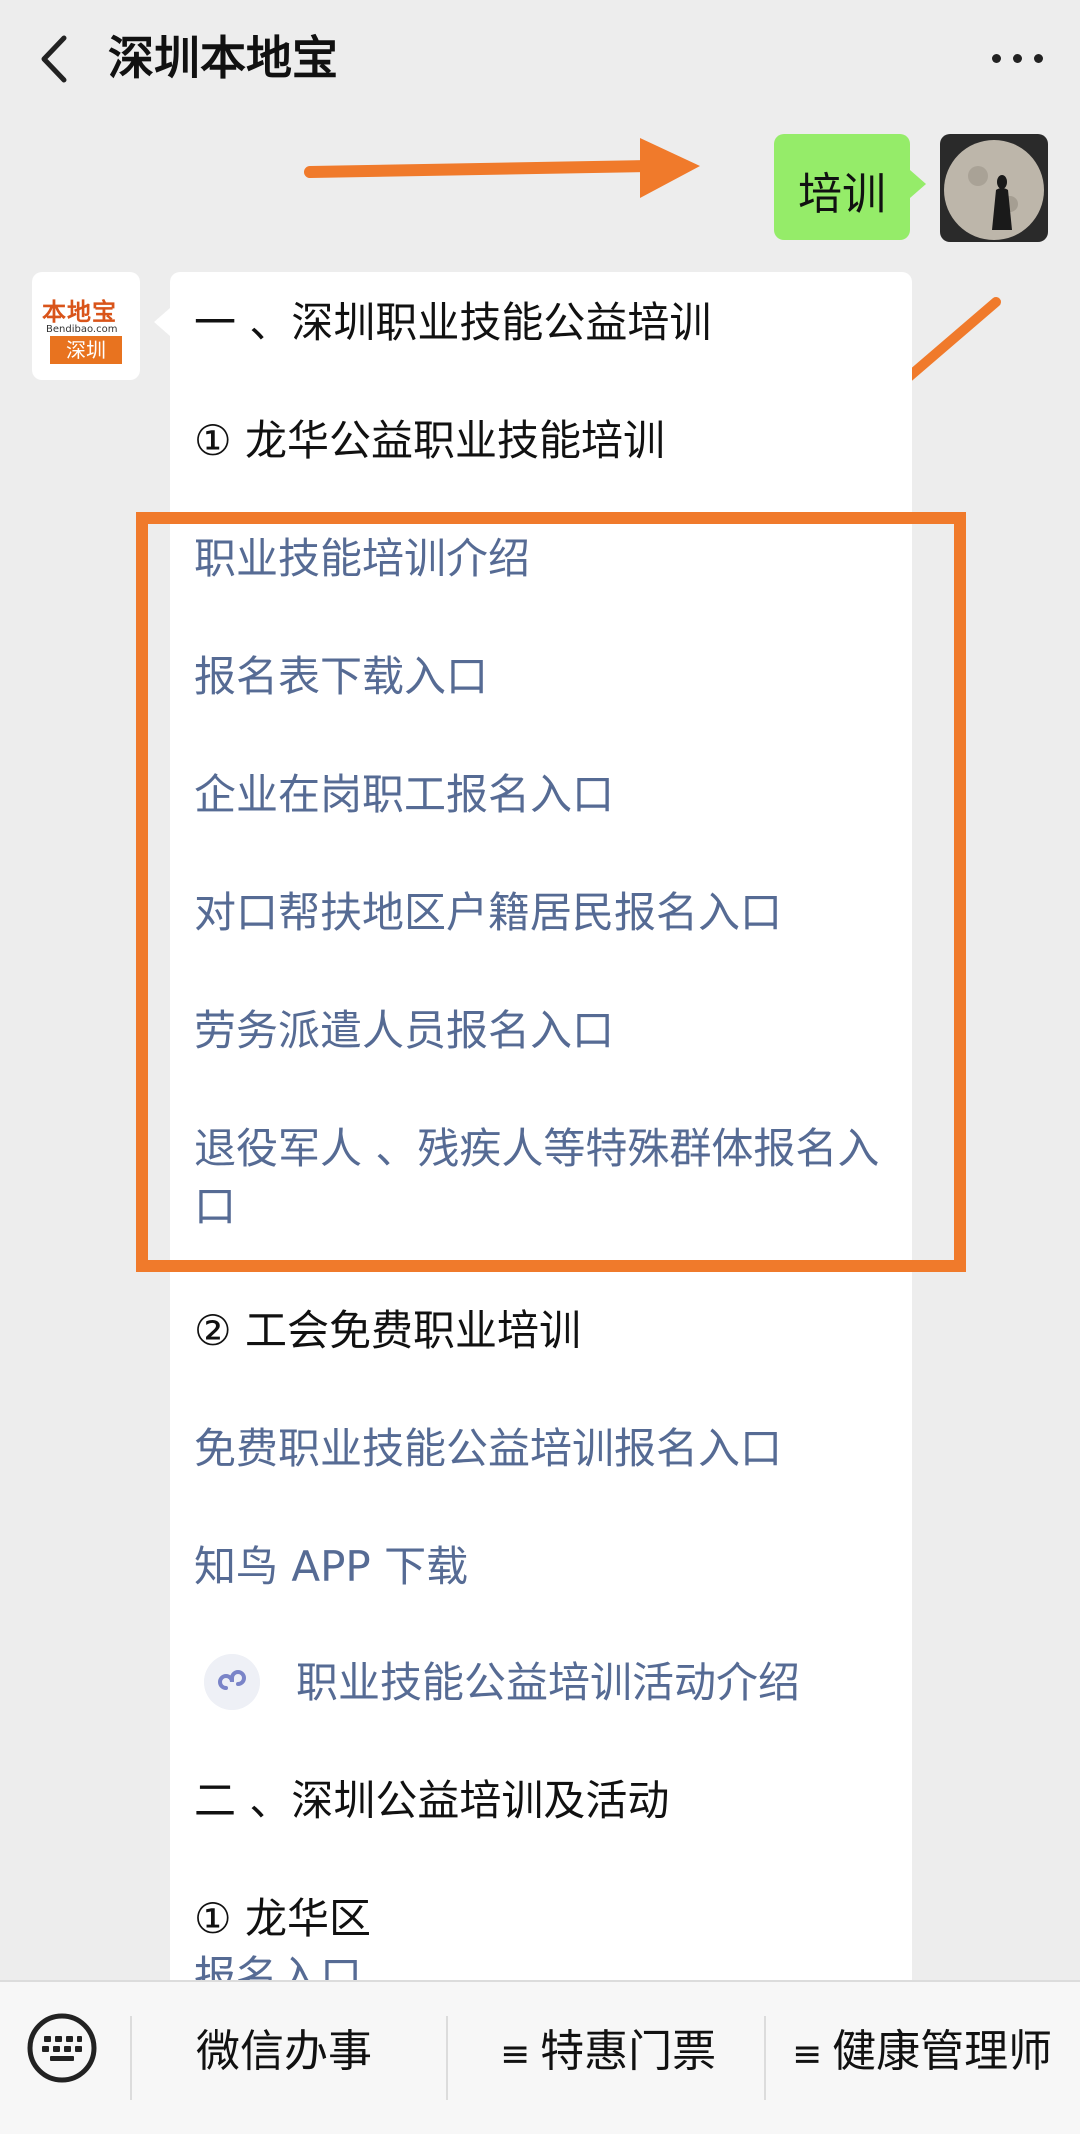 Image resolution: width=1080 pixels, height=2134 pixels. I want to click on menu-item-wechat-service: 微信办事, so click(284, 2052).